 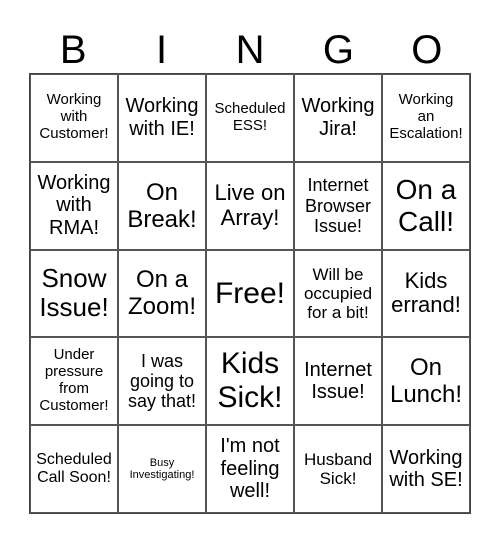 What do you see at coordinates (426, 293) in the screenshot?
I see `bingo-cell: Kids errand!` at bounding box center [426, 293].